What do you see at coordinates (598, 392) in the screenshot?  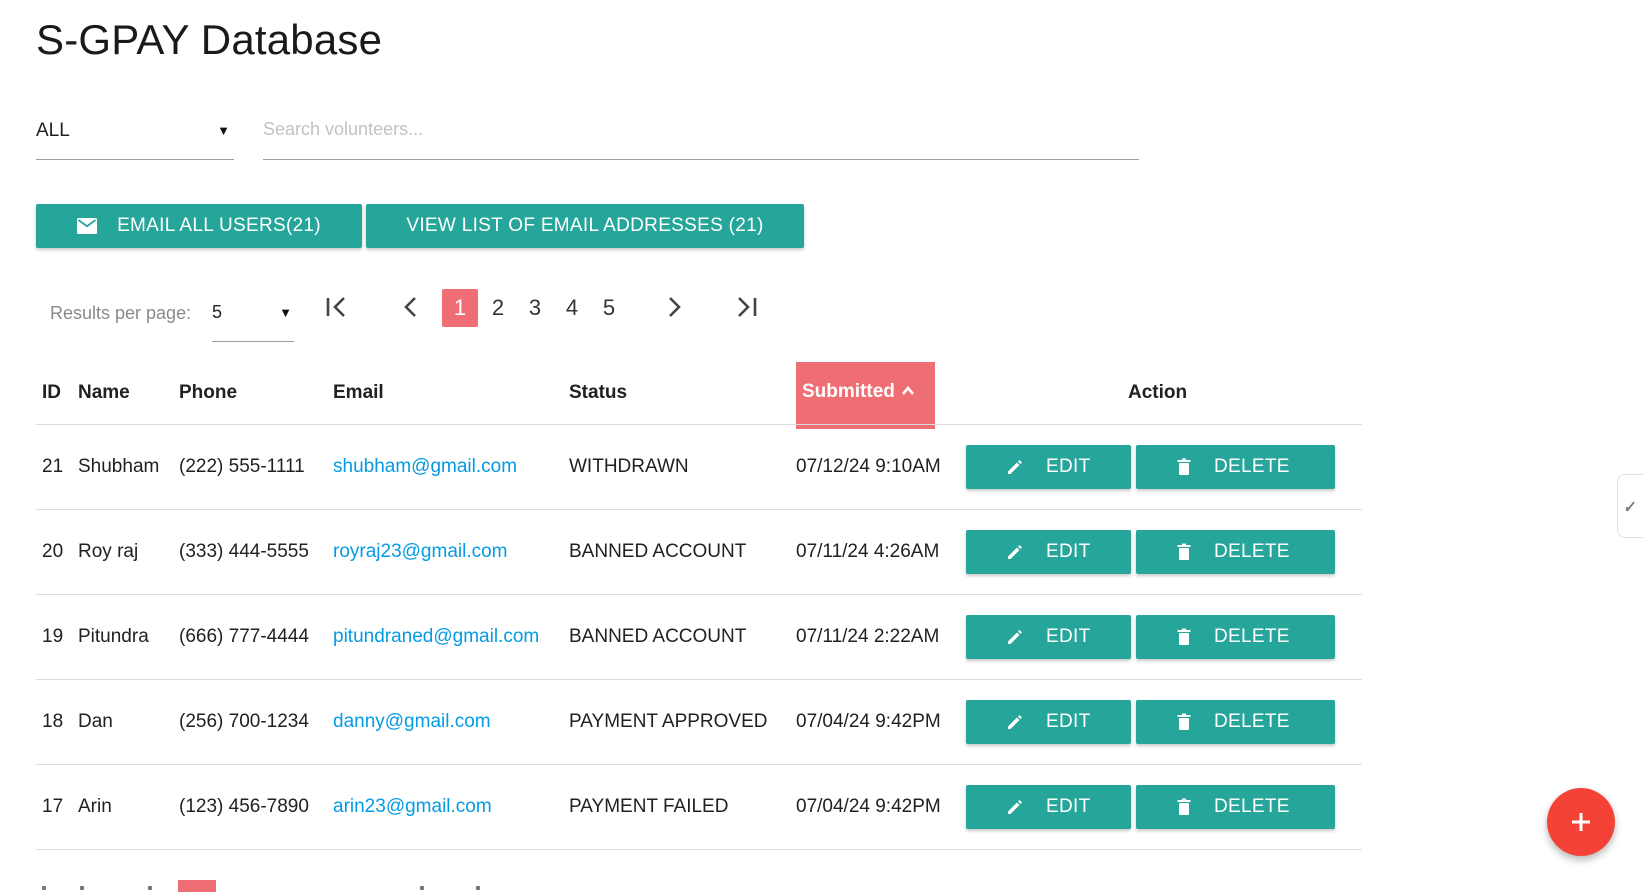 I see `column-header-status: Status` at bounding box center [598, 392].